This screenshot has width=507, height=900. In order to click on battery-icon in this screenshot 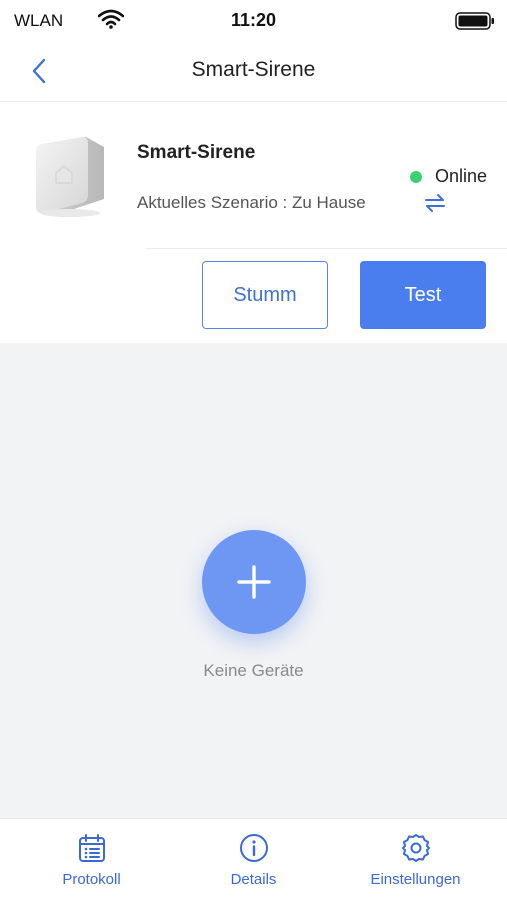, I will do `click(474, 21)`.